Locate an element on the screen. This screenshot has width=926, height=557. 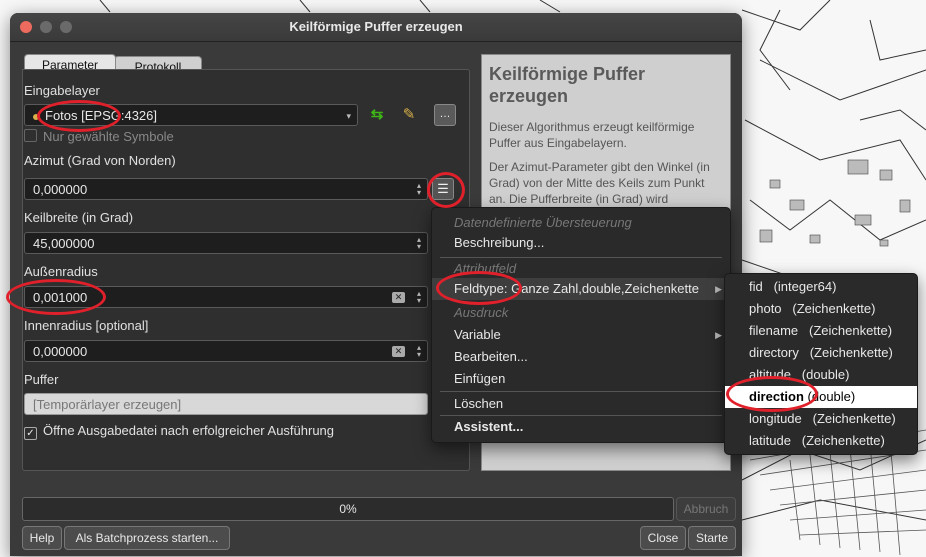
window-title: Keilförmige Puffer erzeugen is located at coordinates (376, 26).